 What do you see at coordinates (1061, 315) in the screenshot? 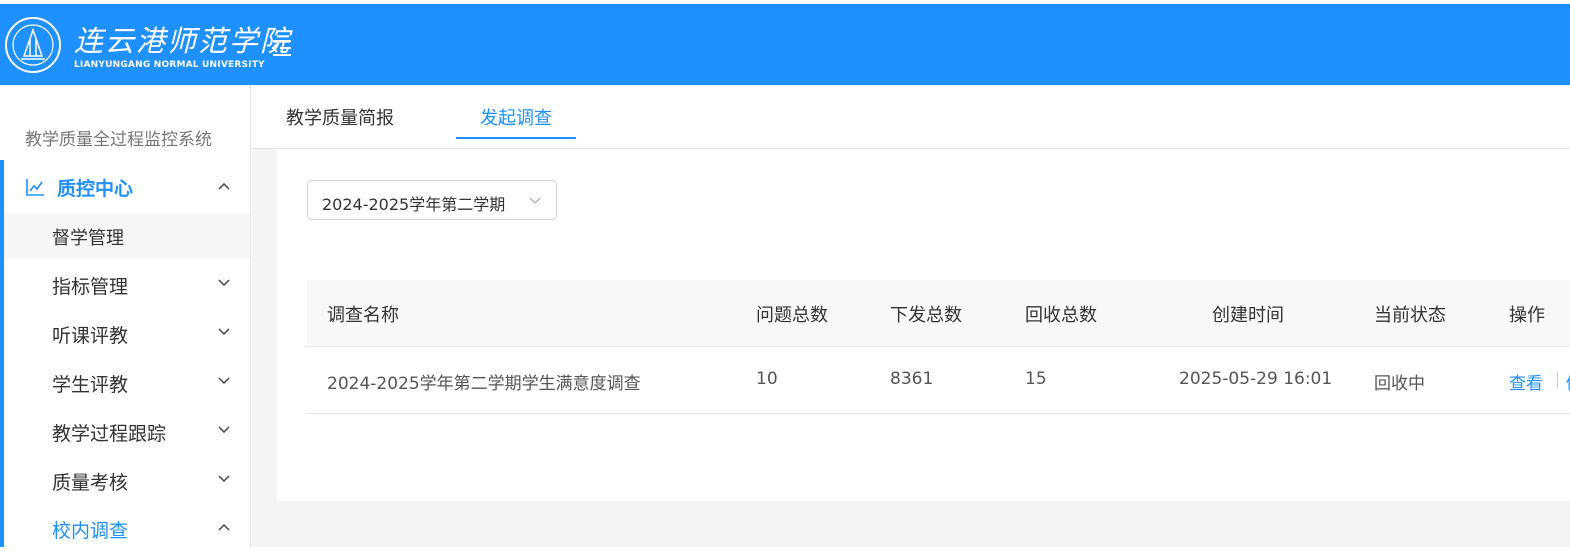
I see `column-header-collected: 回收总数` at bounding box center [1061, 315].